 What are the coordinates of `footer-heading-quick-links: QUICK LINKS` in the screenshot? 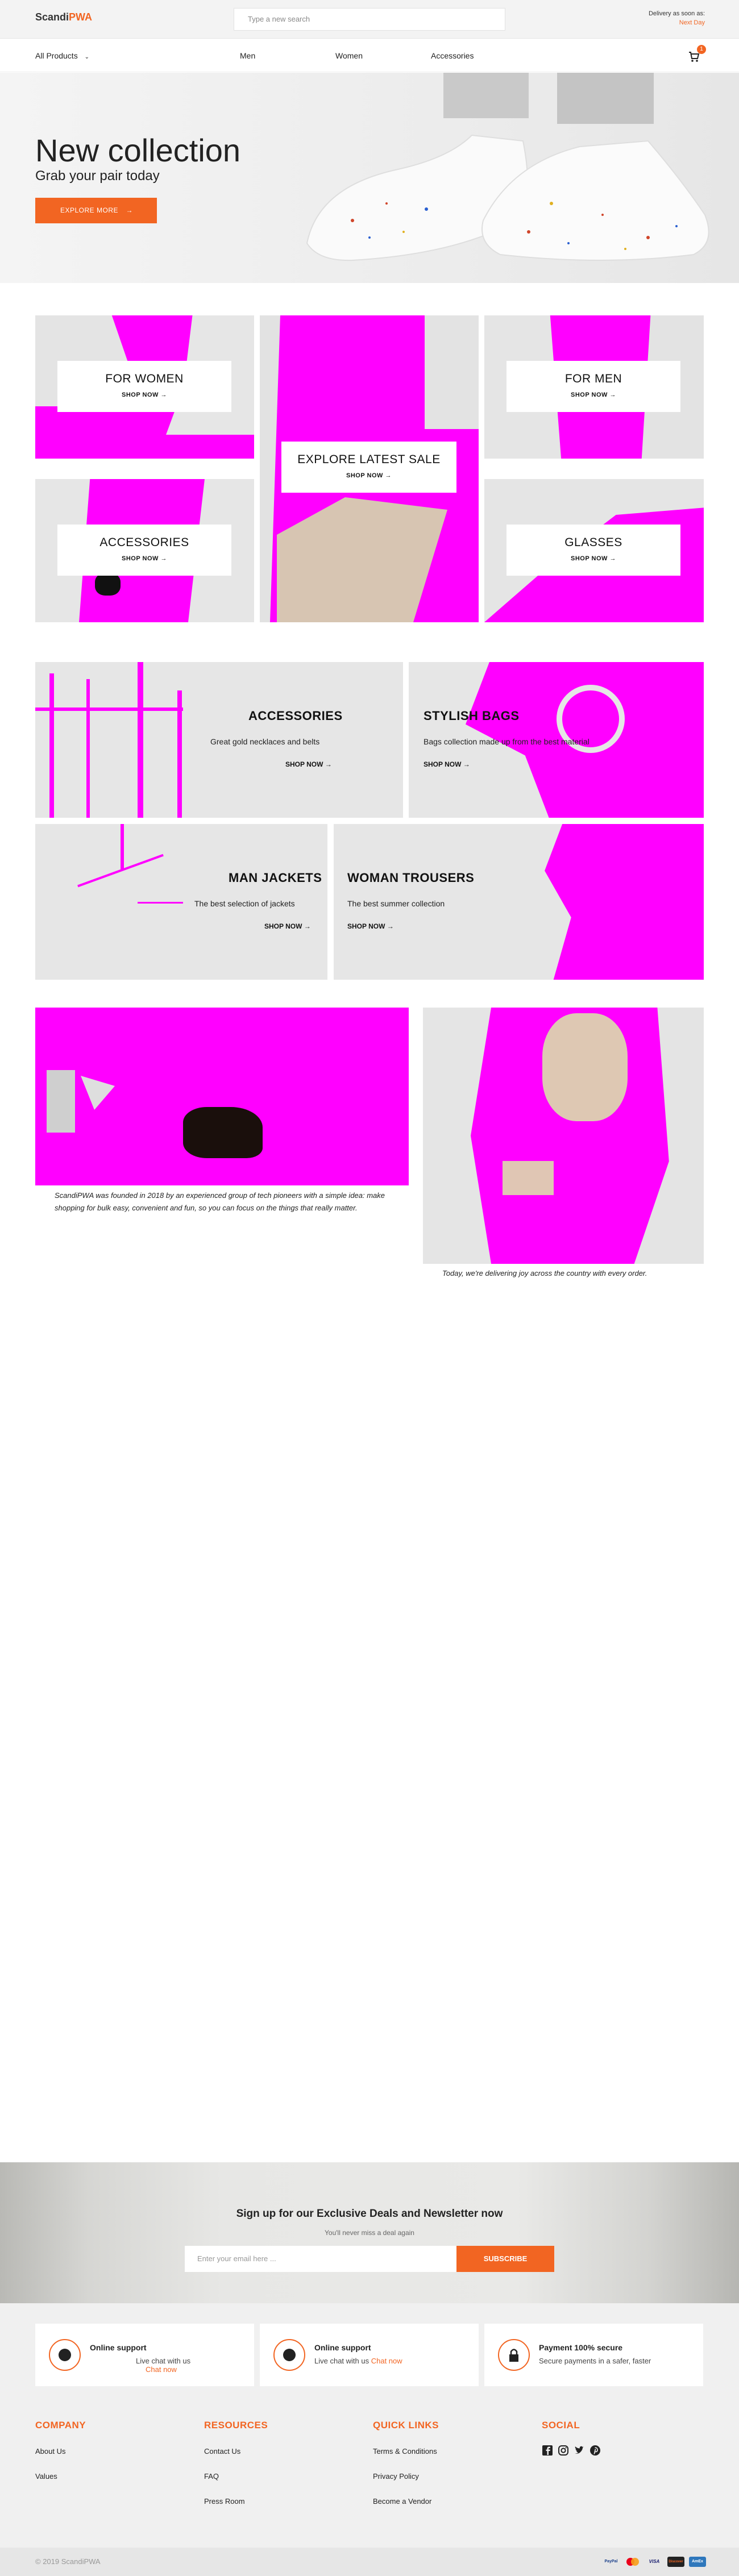 It's located at (406, 2425).